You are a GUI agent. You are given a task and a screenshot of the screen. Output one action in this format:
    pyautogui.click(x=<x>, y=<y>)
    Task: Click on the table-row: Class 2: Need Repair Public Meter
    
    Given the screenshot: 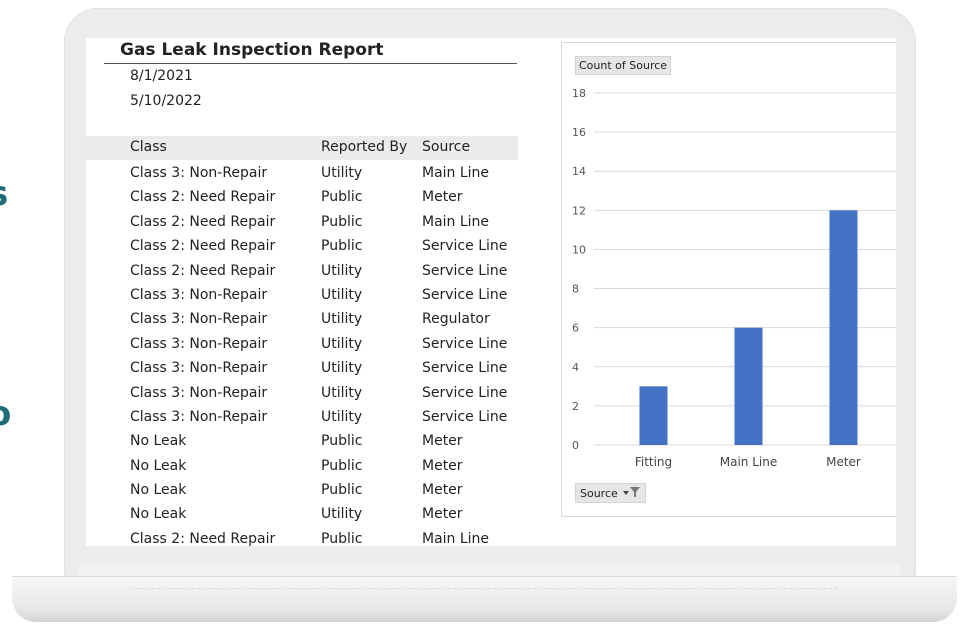 What is the action you would take?
    pyautogui.click(x=302, y=198)
    